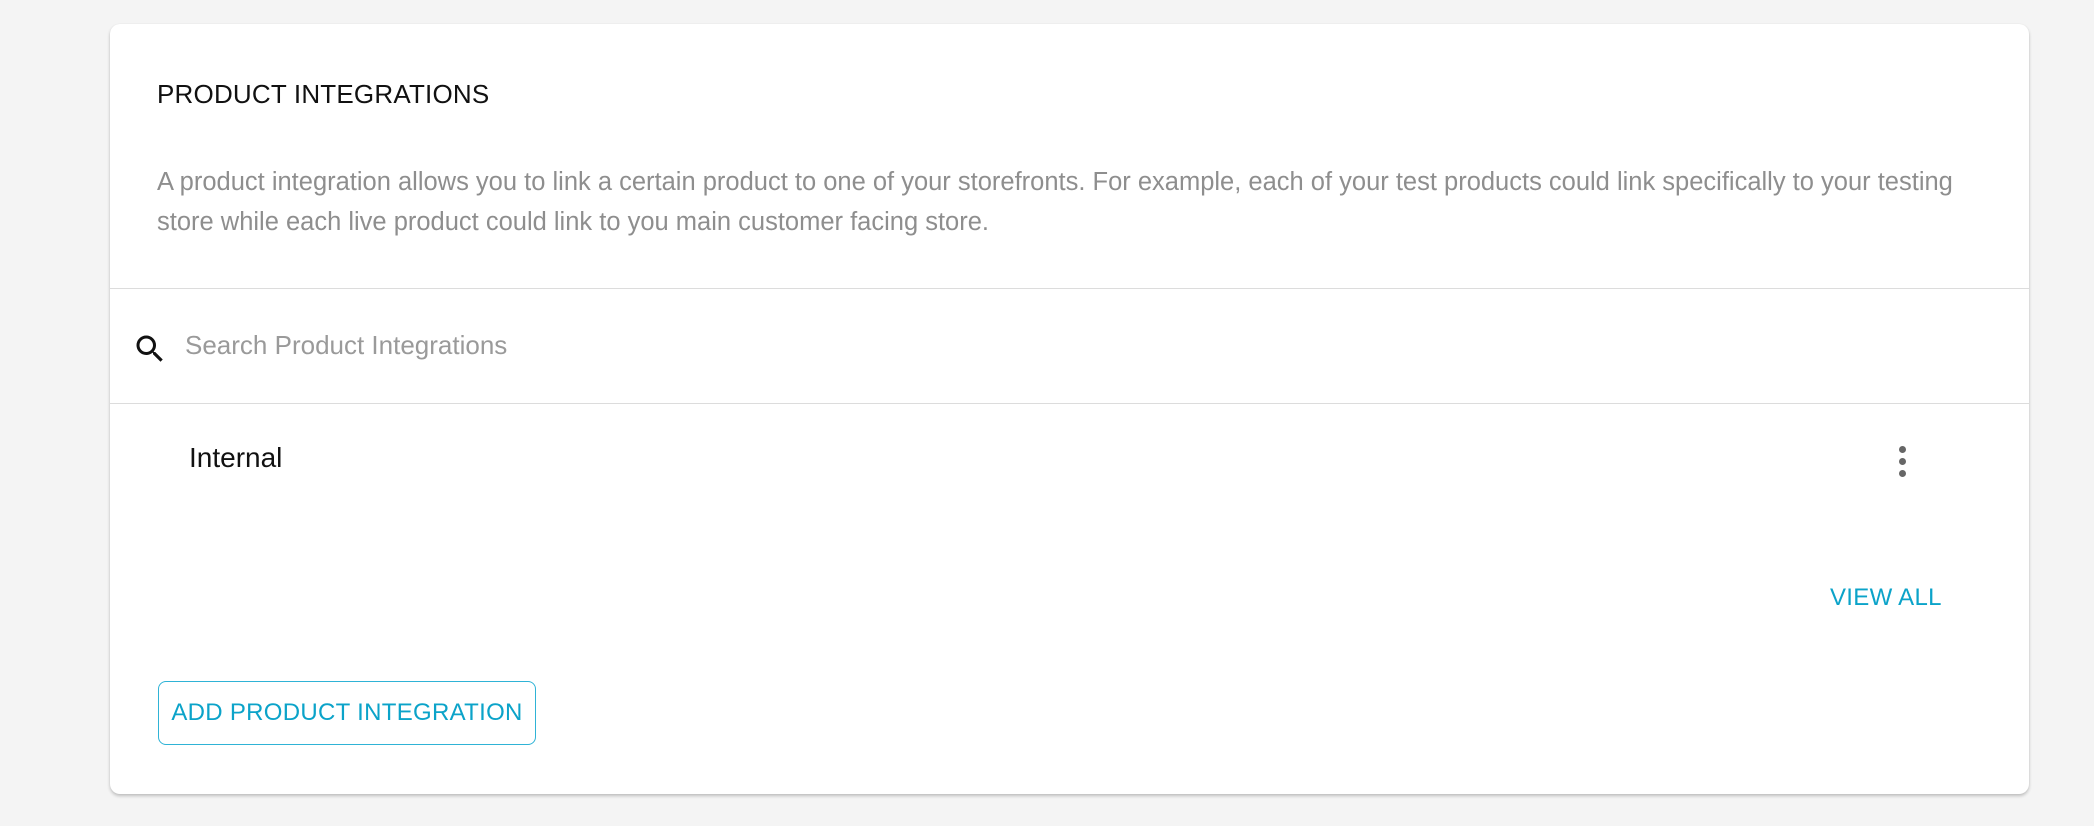 The image size is (2094, 826). What do you see at coordinates (1929, 598) in the screenshot?
I see `view-all-link: VIEW ALL` at bounding box center [1929, 598].